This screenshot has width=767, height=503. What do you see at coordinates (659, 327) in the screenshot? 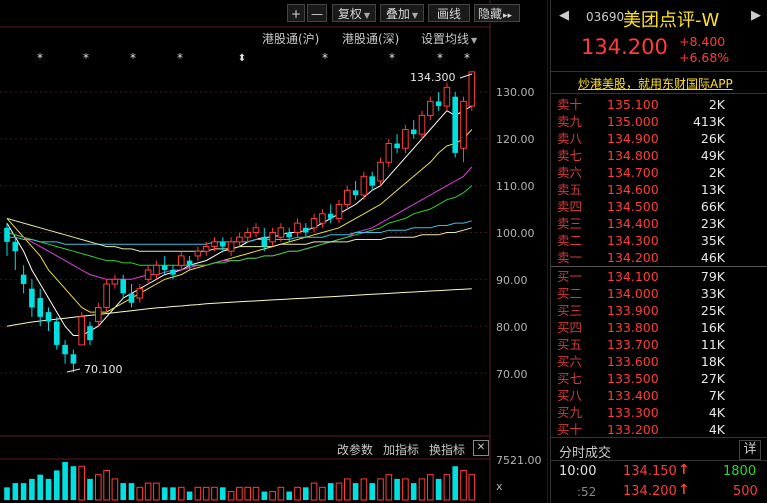
I see `bid-row: 买四 133.800 16K` at bounding box center [659, 327].